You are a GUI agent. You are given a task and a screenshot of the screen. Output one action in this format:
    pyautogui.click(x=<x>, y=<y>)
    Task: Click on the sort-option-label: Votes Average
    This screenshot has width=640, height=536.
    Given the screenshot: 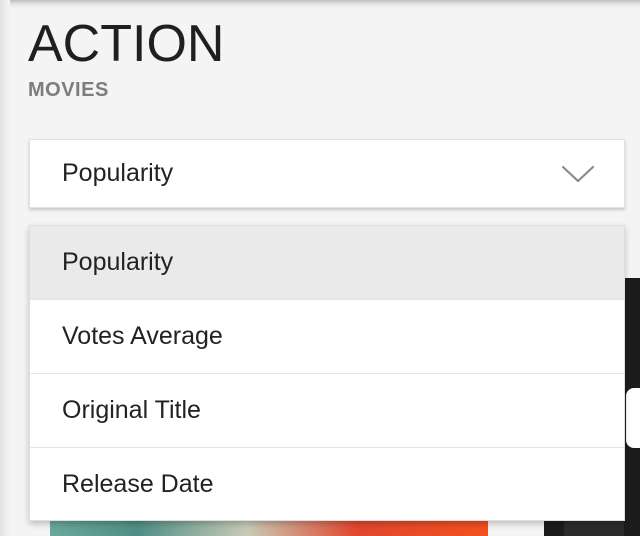 What is the action you would take?
    pyautogui.click(x=142, y=336)
    